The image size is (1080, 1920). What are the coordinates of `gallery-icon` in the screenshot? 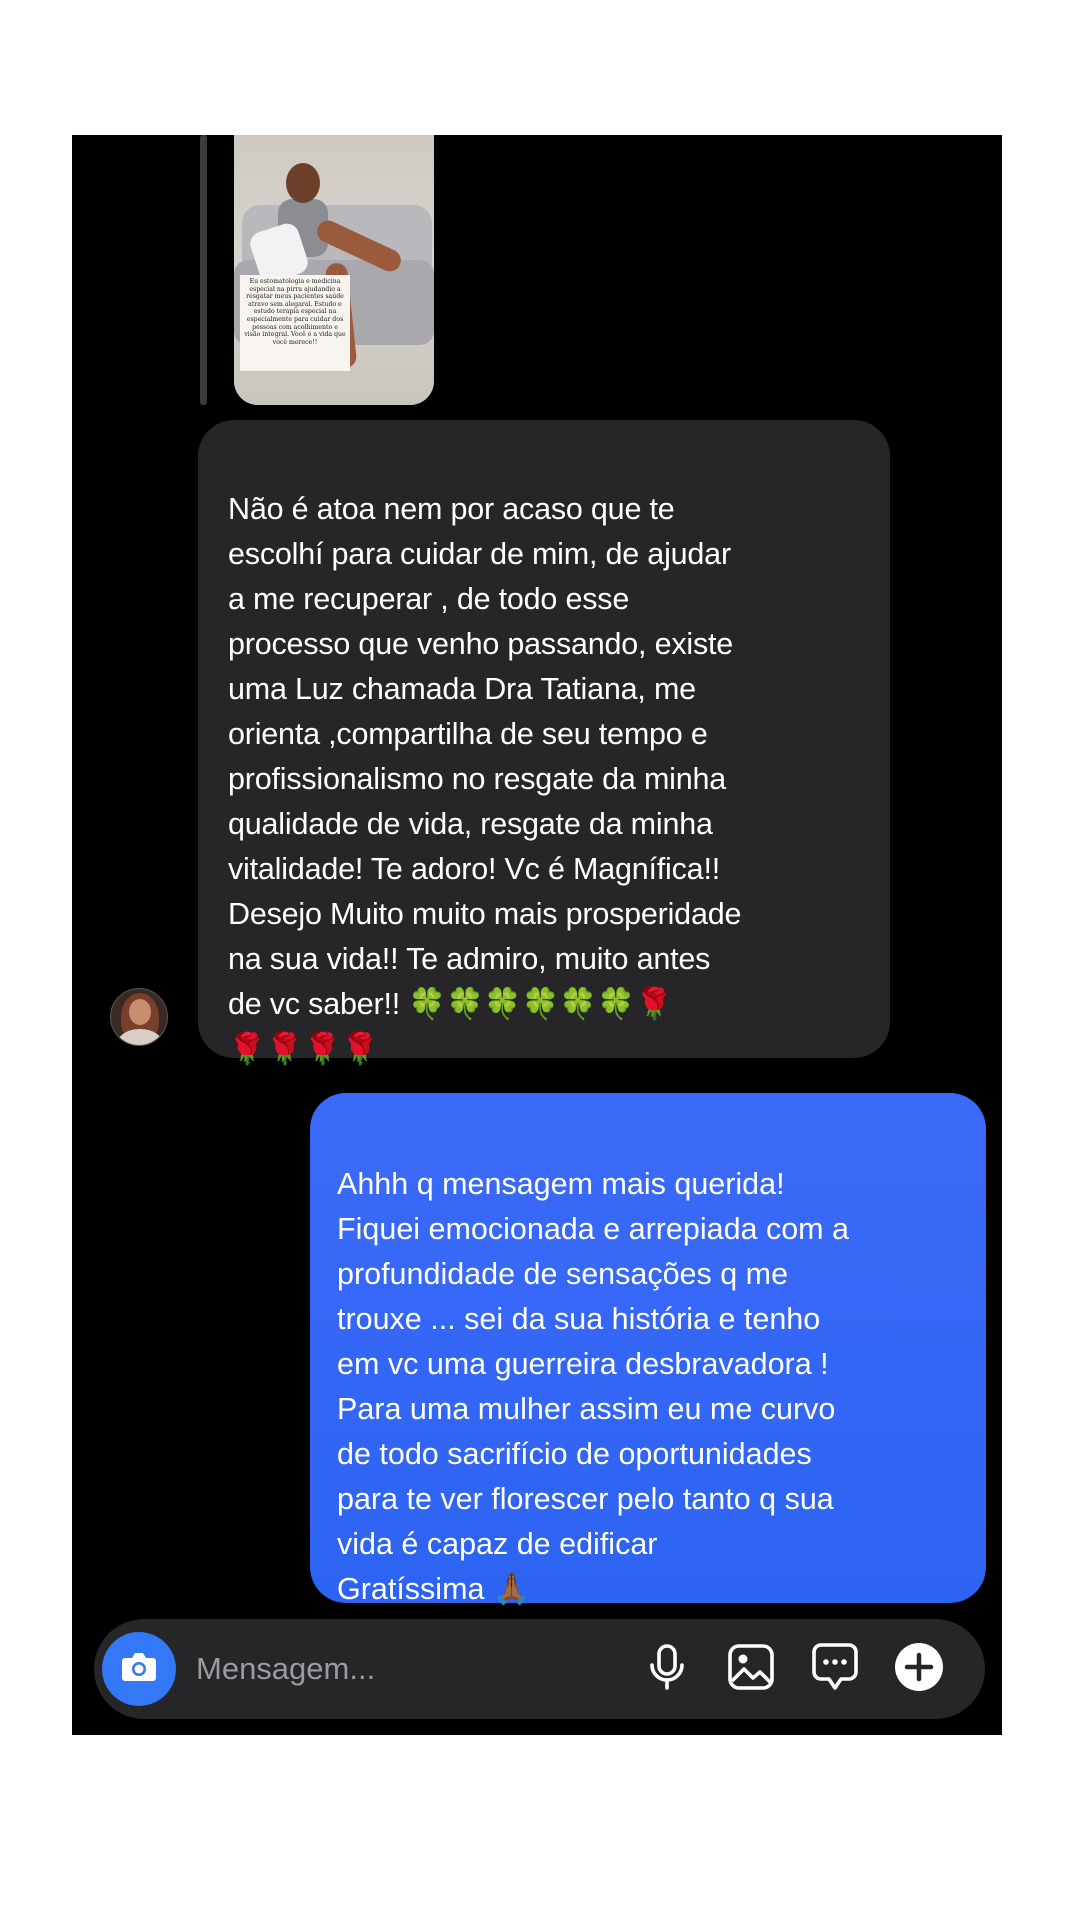 It's located at (751, 1669).